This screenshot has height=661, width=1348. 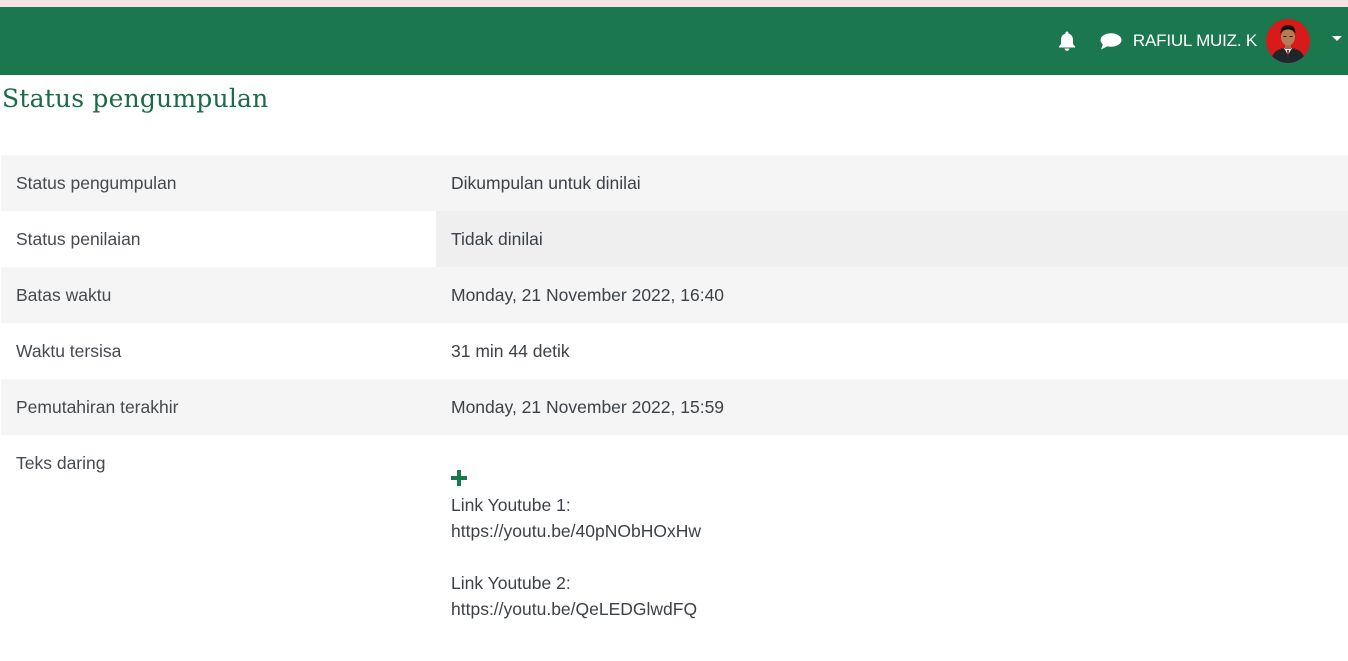 I want to click on user-menu: RAFIUL MUIZ. K, so click(x=1240, y=41).